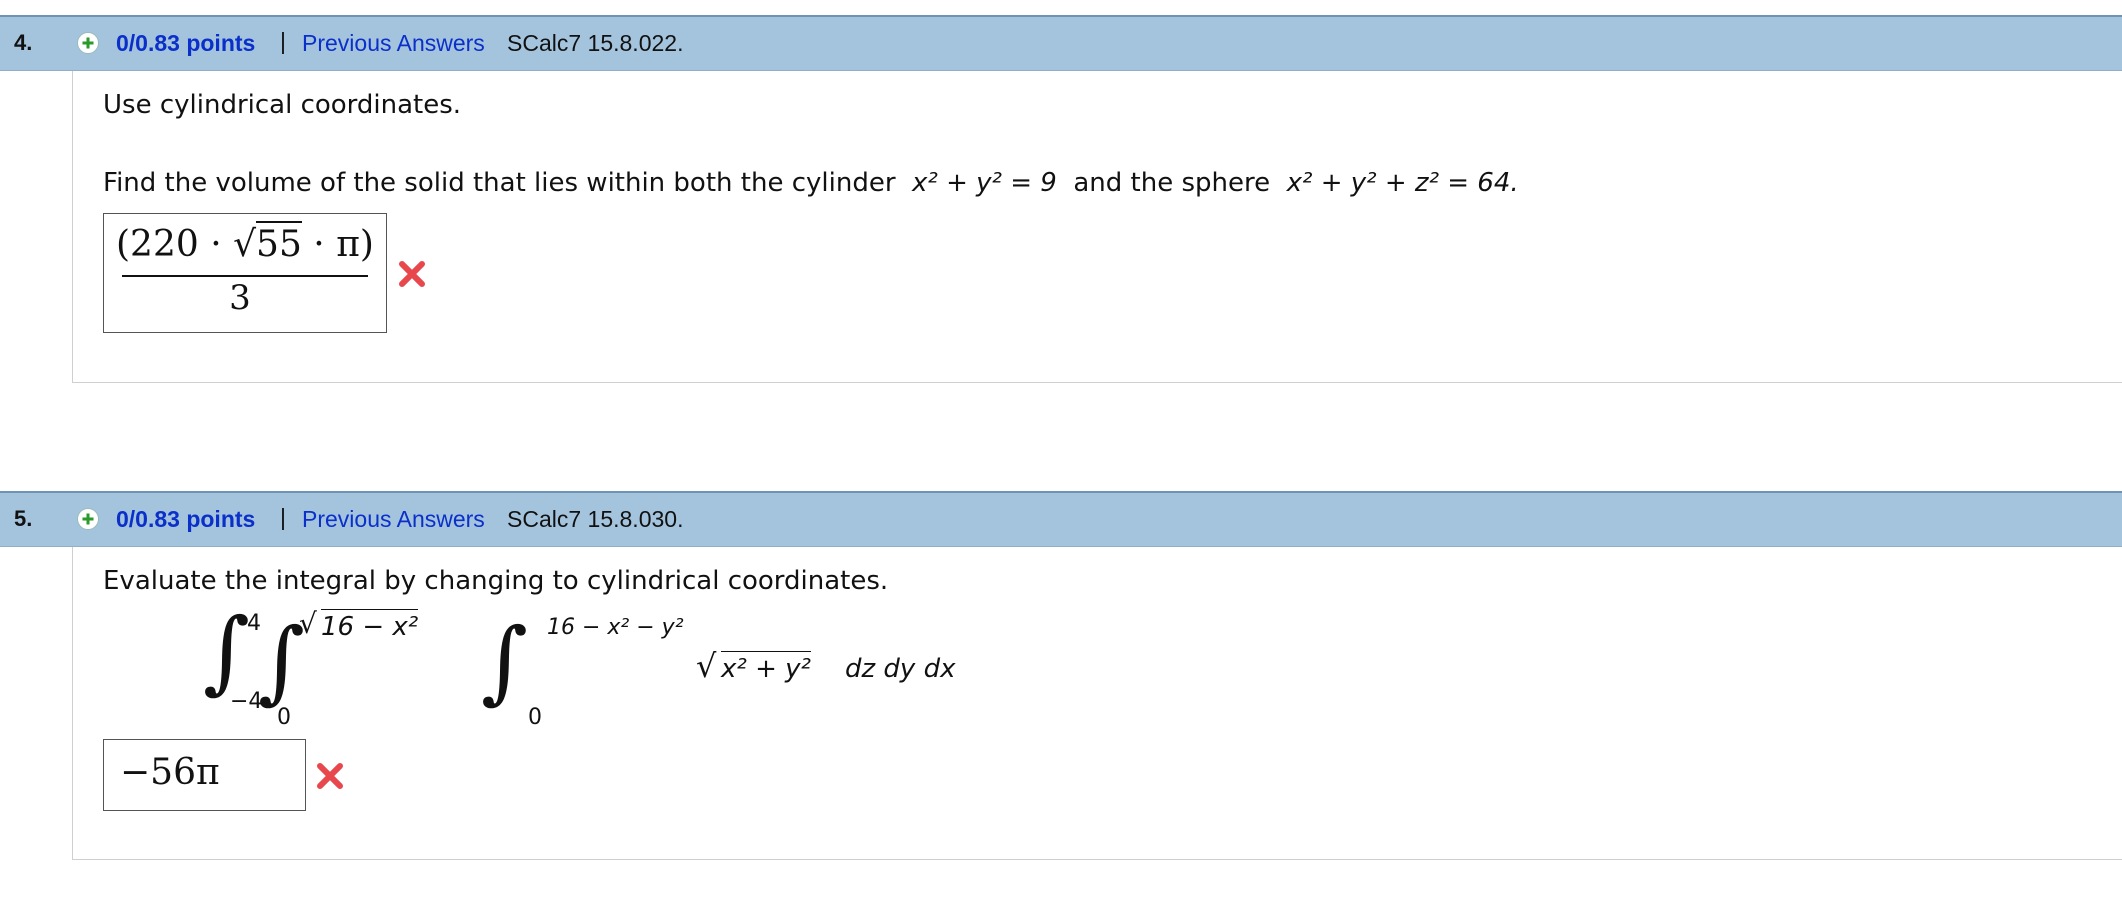 Image resolution: width=2122 pixels, height=918 pixels. What do you see at coordinates (706, 666) in the screenshot?
I see `integrand-sqrt: √` at bounding box center [706, 666].